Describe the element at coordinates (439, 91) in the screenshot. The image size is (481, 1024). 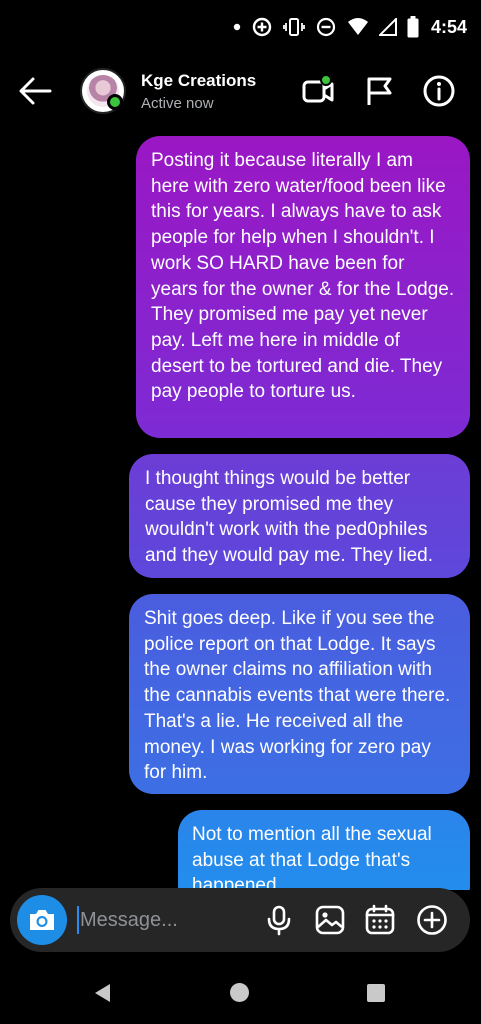
I see `info-icon` at that location.